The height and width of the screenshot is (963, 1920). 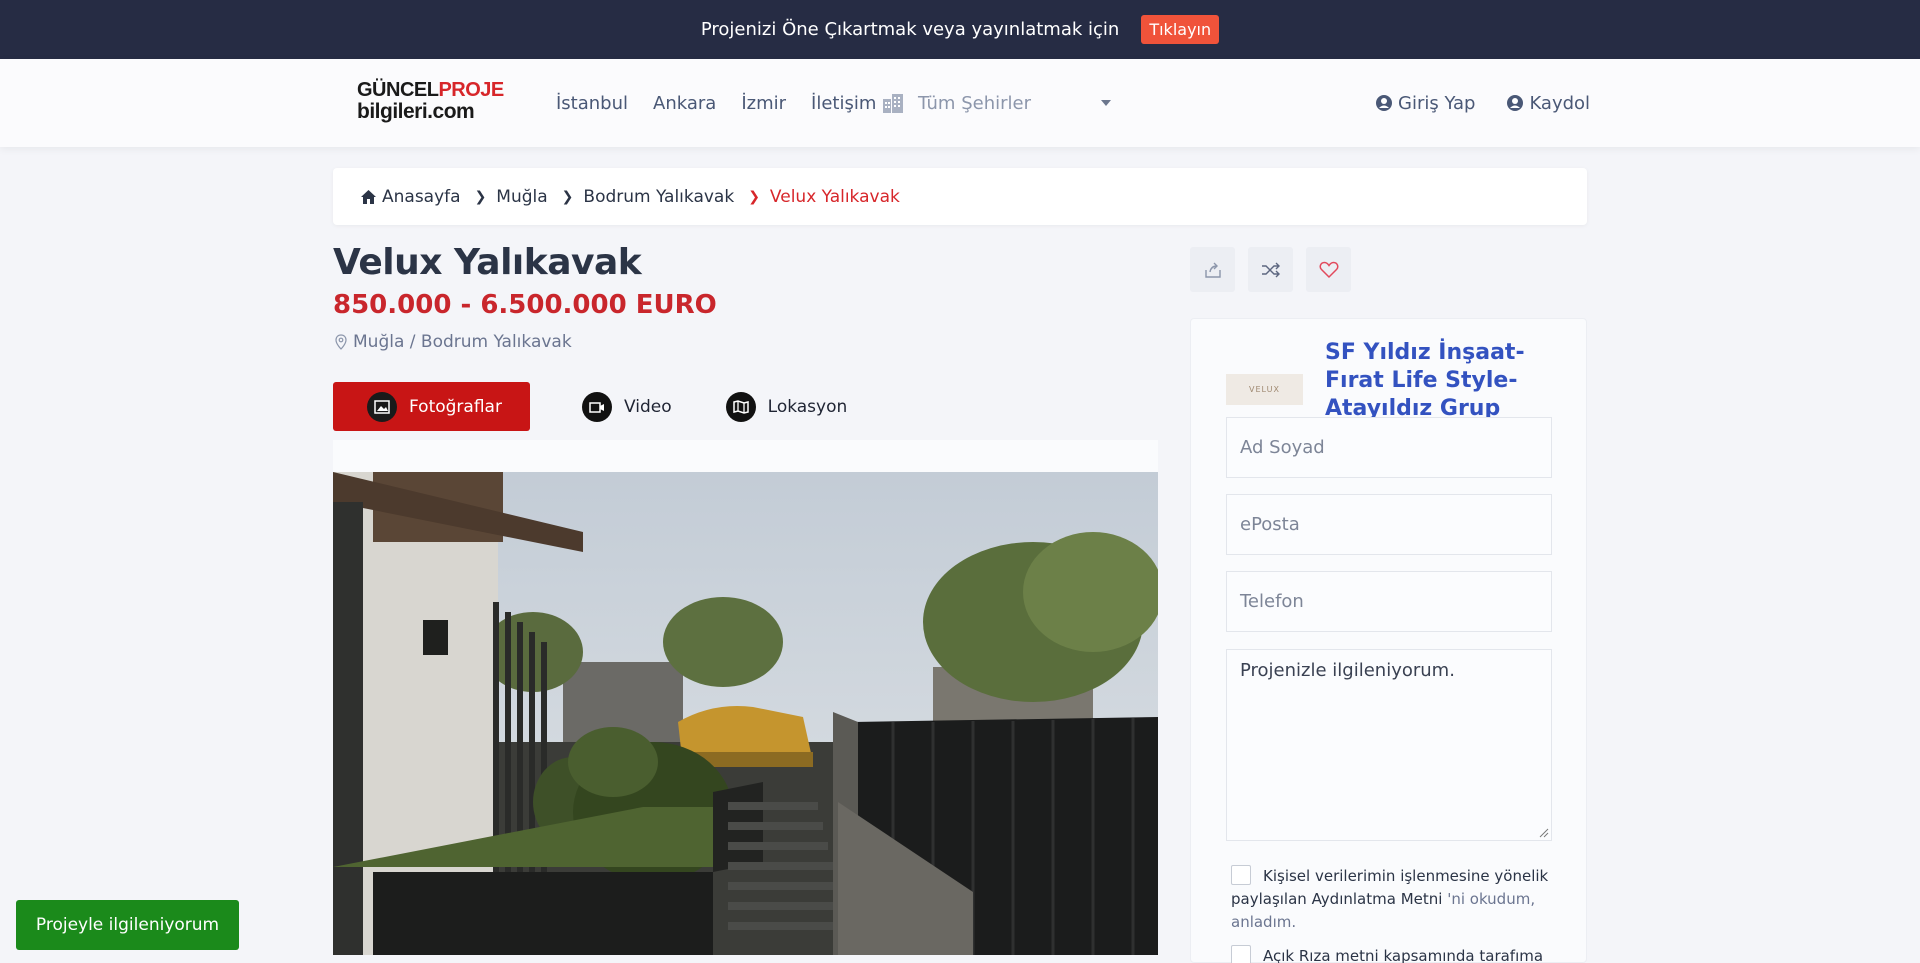 What do you see at coordinates (627, 406) in the screenshot?
I see `tab-video: Video` at bounding box center [627, 406].